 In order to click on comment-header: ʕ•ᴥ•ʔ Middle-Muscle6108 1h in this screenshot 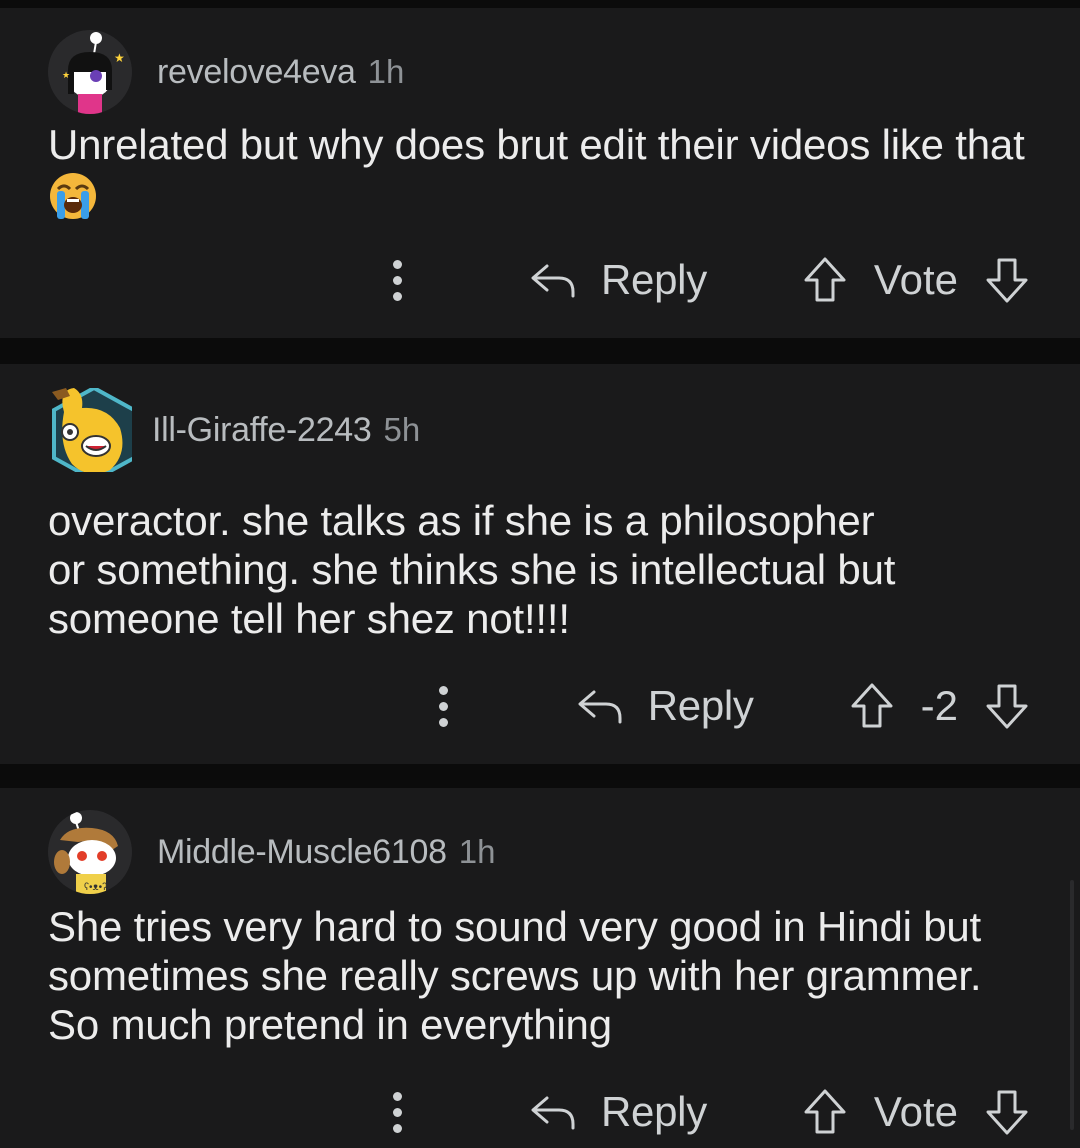, I will do `click(271, 852)`.